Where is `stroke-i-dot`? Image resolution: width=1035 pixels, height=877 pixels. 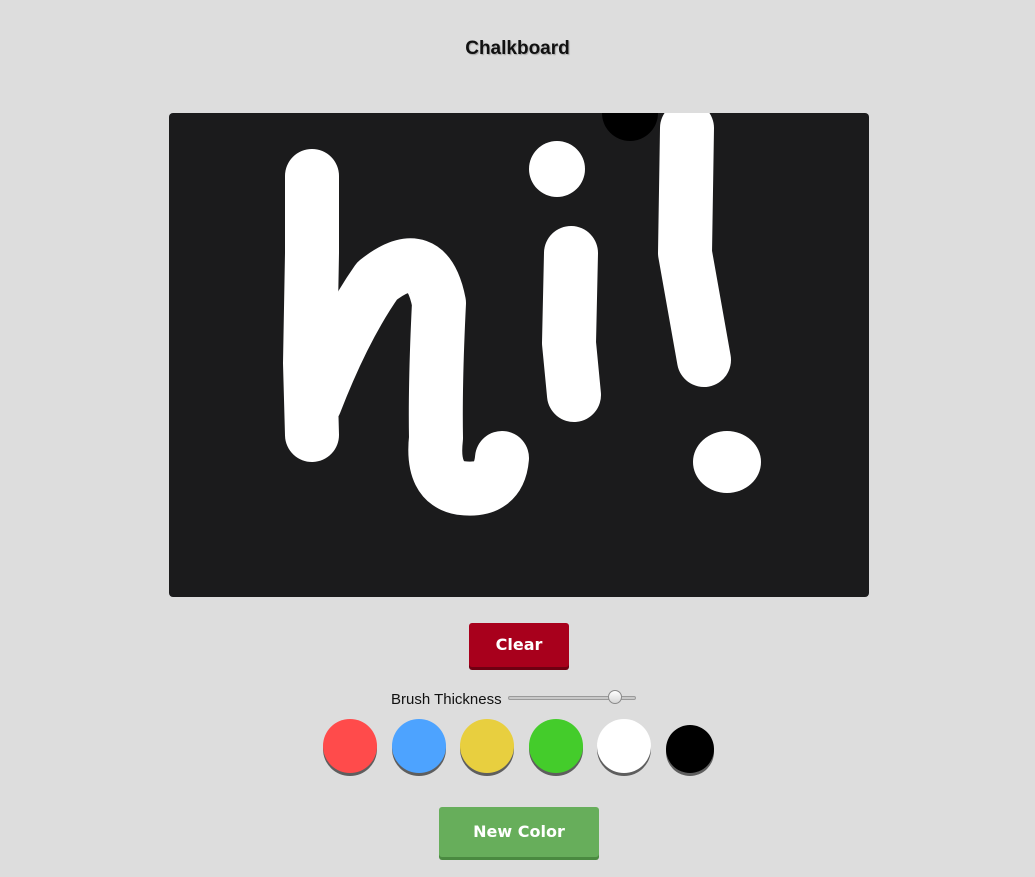 stroke-i-dot is located at coordinates (557, 169).